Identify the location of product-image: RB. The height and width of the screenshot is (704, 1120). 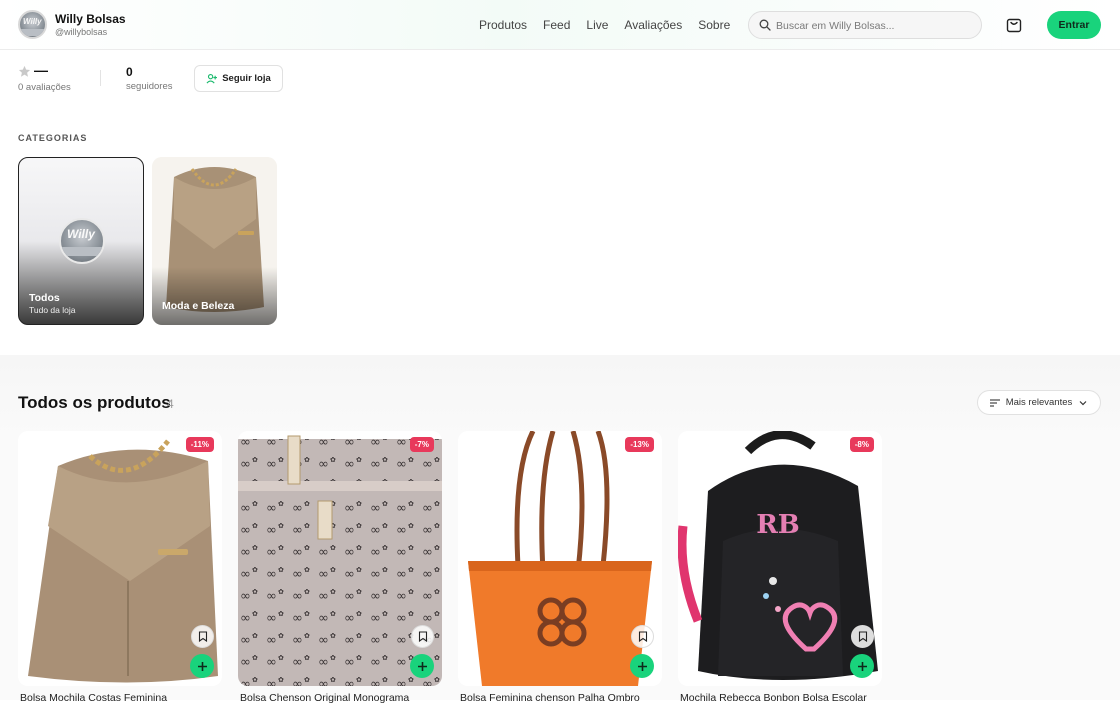
(780, 558).